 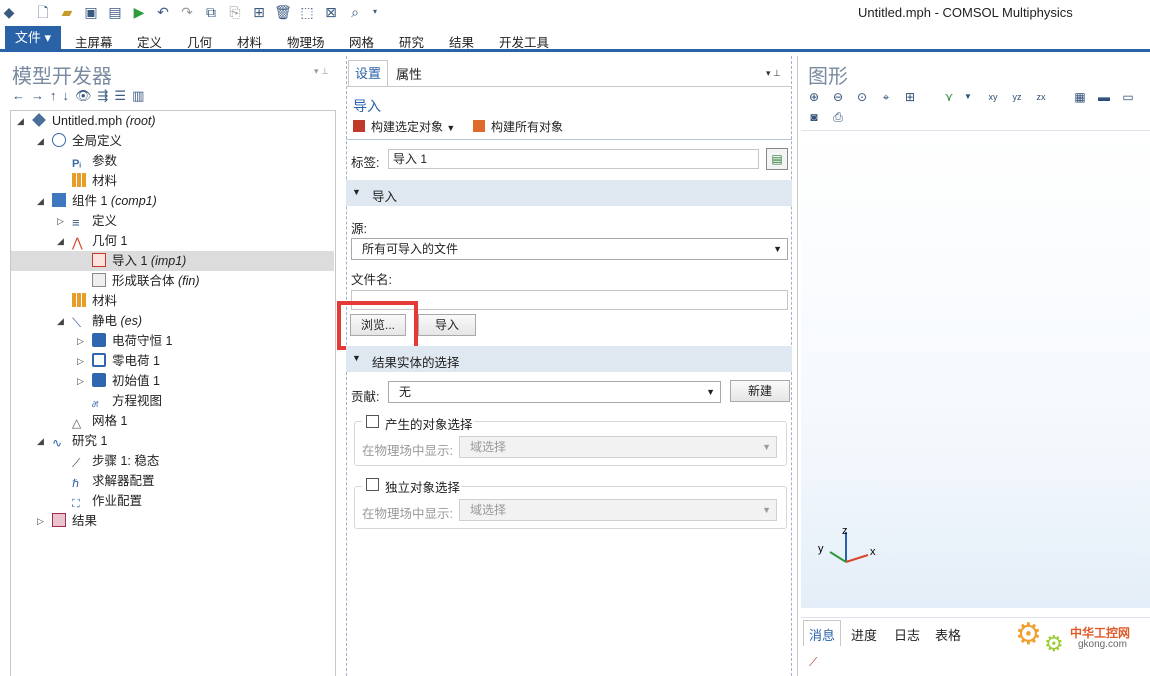 What do you see at coordinates (94, 41) in the screenshot?
I see `tab-home: 主屏幕` at bounding box center [94, 41].